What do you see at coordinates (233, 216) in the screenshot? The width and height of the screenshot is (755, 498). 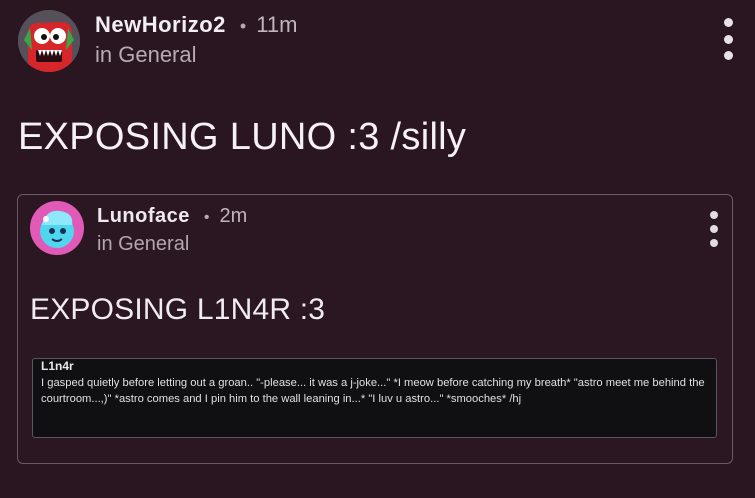 I see `embedded-post-time: 2m` at bounding box center [233, 216].